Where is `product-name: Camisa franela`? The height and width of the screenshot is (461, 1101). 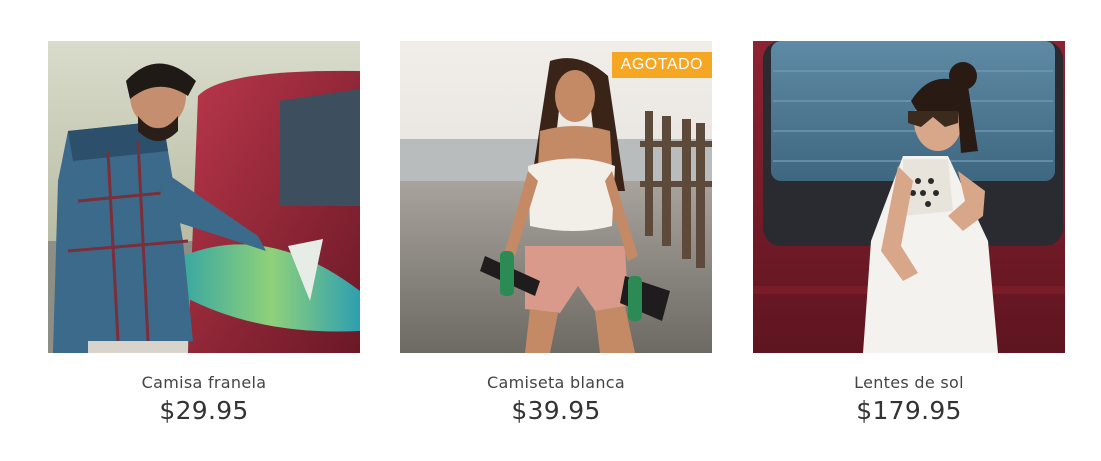 product-name: Camisa franela is located at coordinates (204, 382).